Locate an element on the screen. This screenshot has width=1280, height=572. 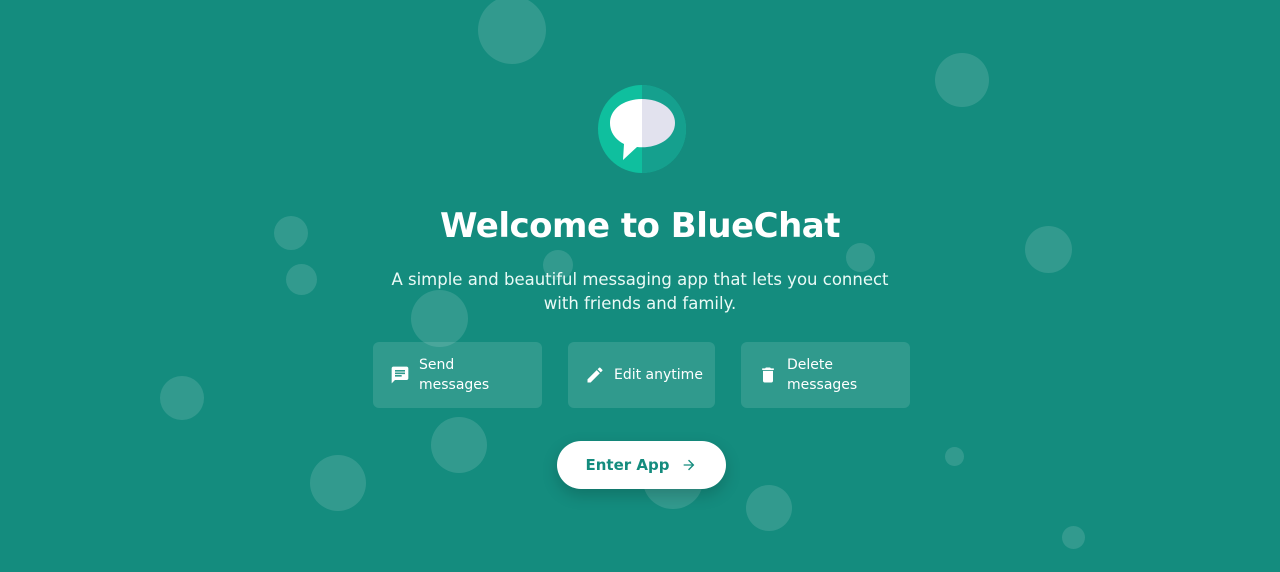
feature-card-delete: Delete messages is located at coordinates (825, 375).